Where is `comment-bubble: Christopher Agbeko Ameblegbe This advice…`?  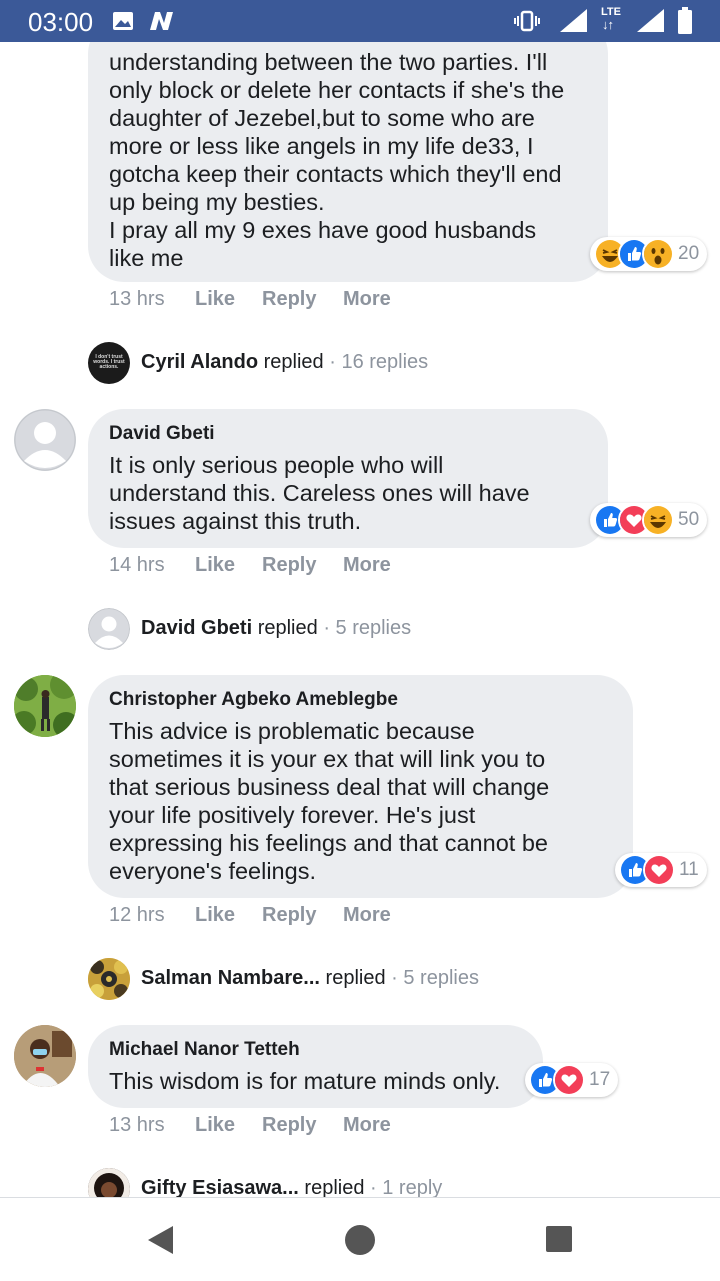 comment-bubble: Christopher Agbeko Ameblegbe This advice… is located at coordinates (360, 786).